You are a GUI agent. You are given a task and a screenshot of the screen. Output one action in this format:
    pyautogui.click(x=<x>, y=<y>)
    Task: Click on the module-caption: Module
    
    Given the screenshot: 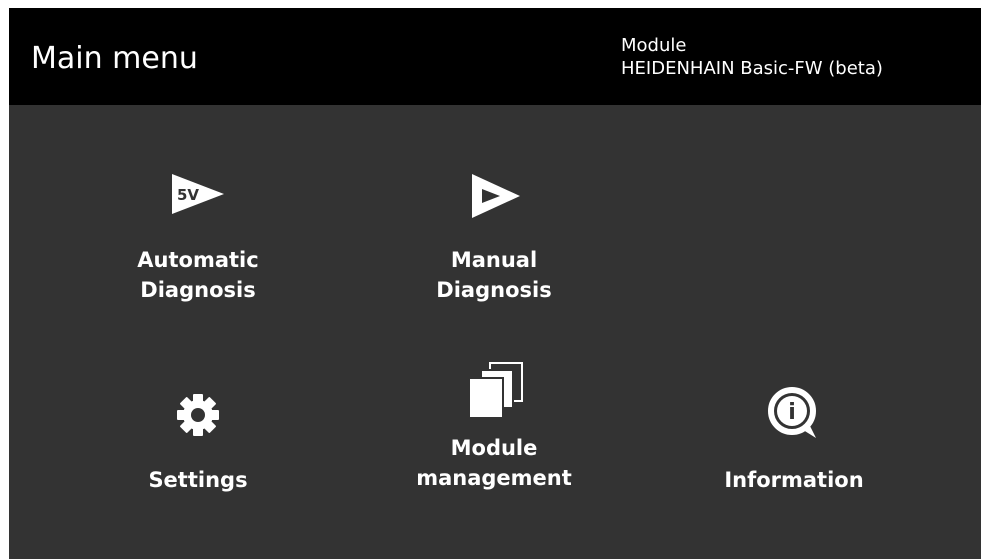 What is the action you would take?
    pyautogui.click(x=654, y=45)
    